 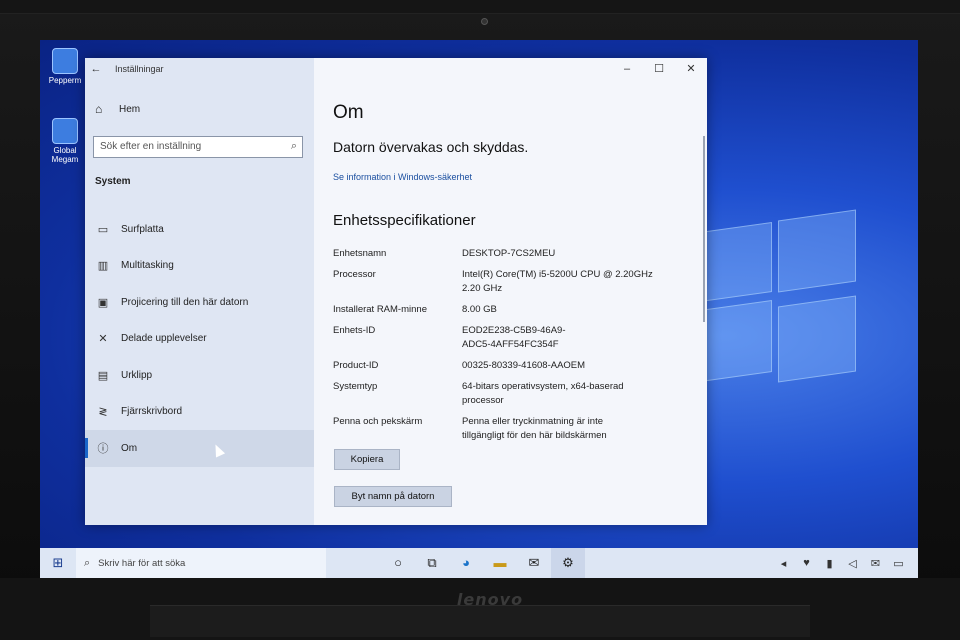 What do you see at coordinates (898, 563) in the screenshot?
I see `notification-center-icon: ▭` at bounding box center [898, 563].